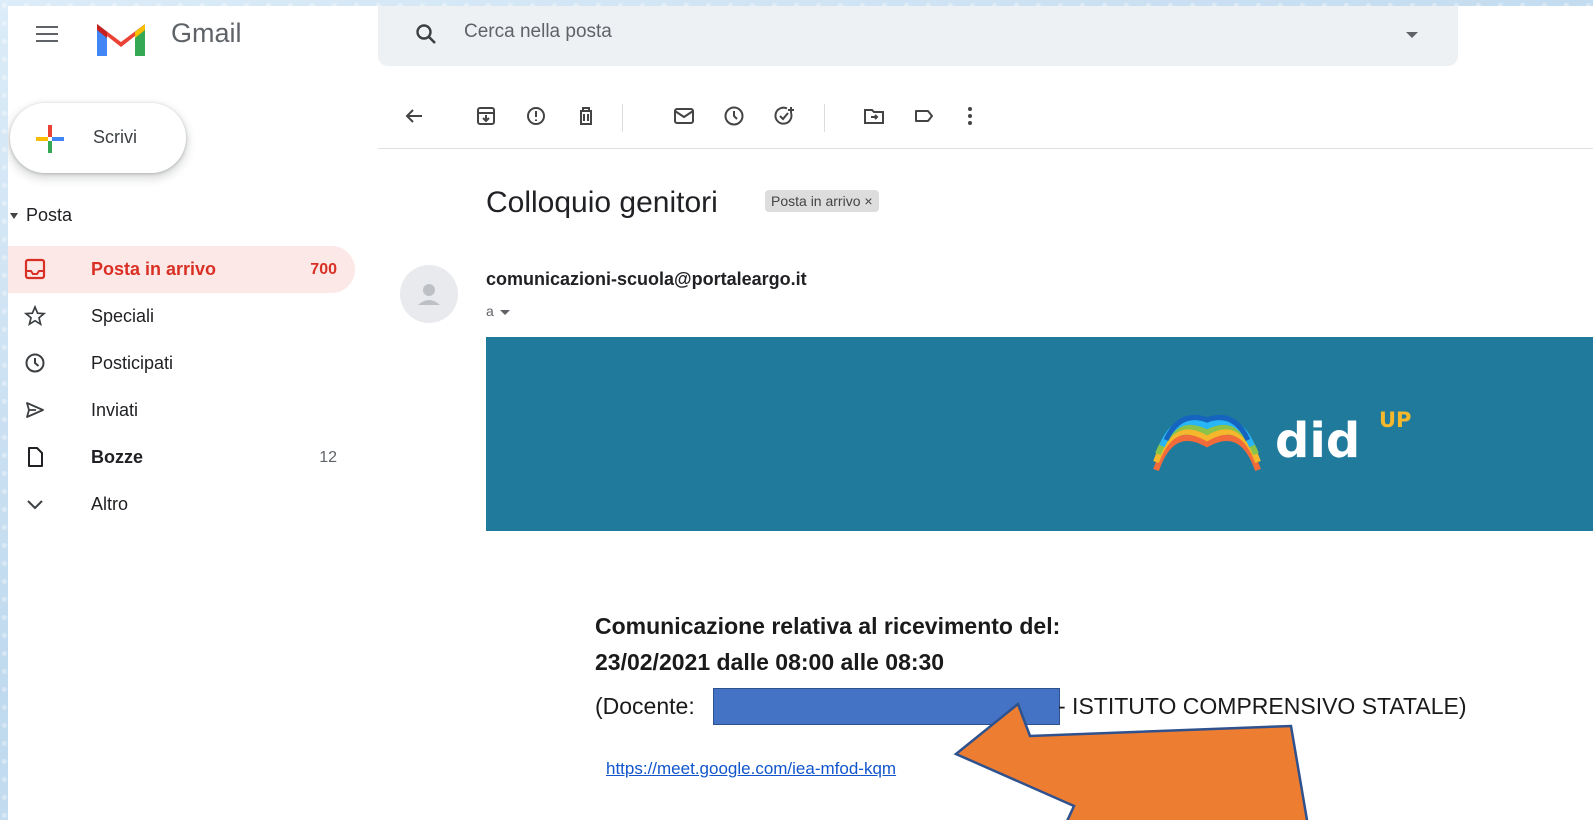 This screenshot has width=1593, height=820. I want to click on annotation-arrow-icon, so click(1131, 760).